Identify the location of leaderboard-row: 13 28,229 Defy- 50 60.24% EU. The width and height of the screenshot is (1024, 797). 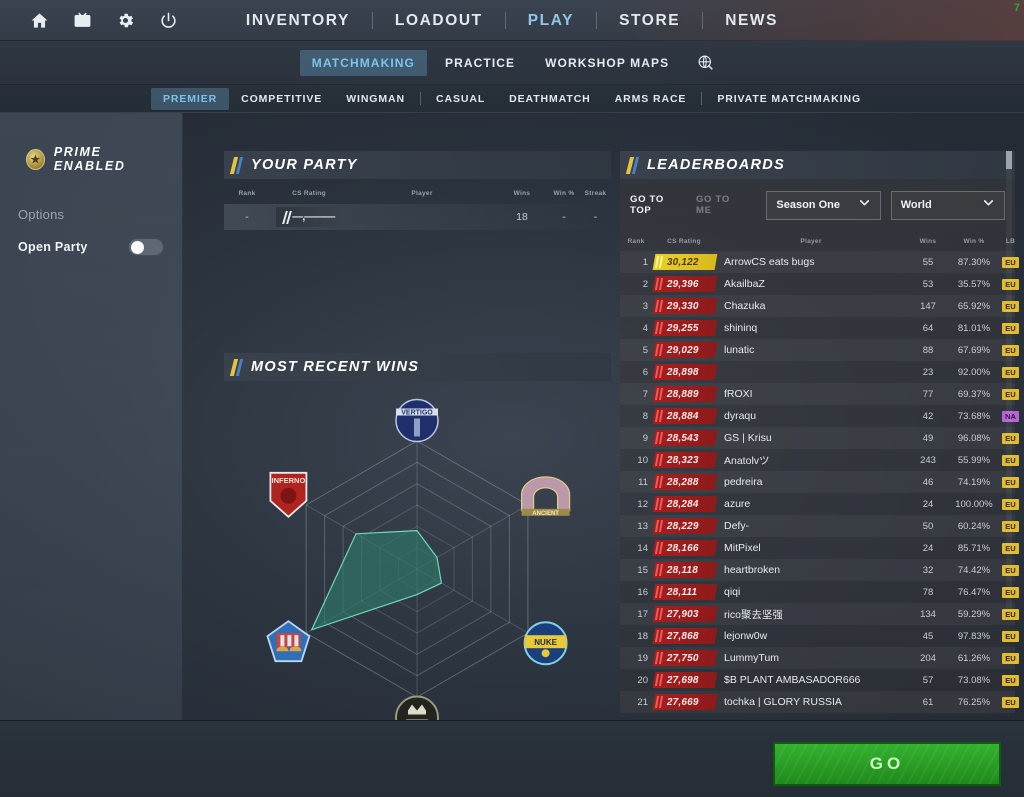
(819, 526).